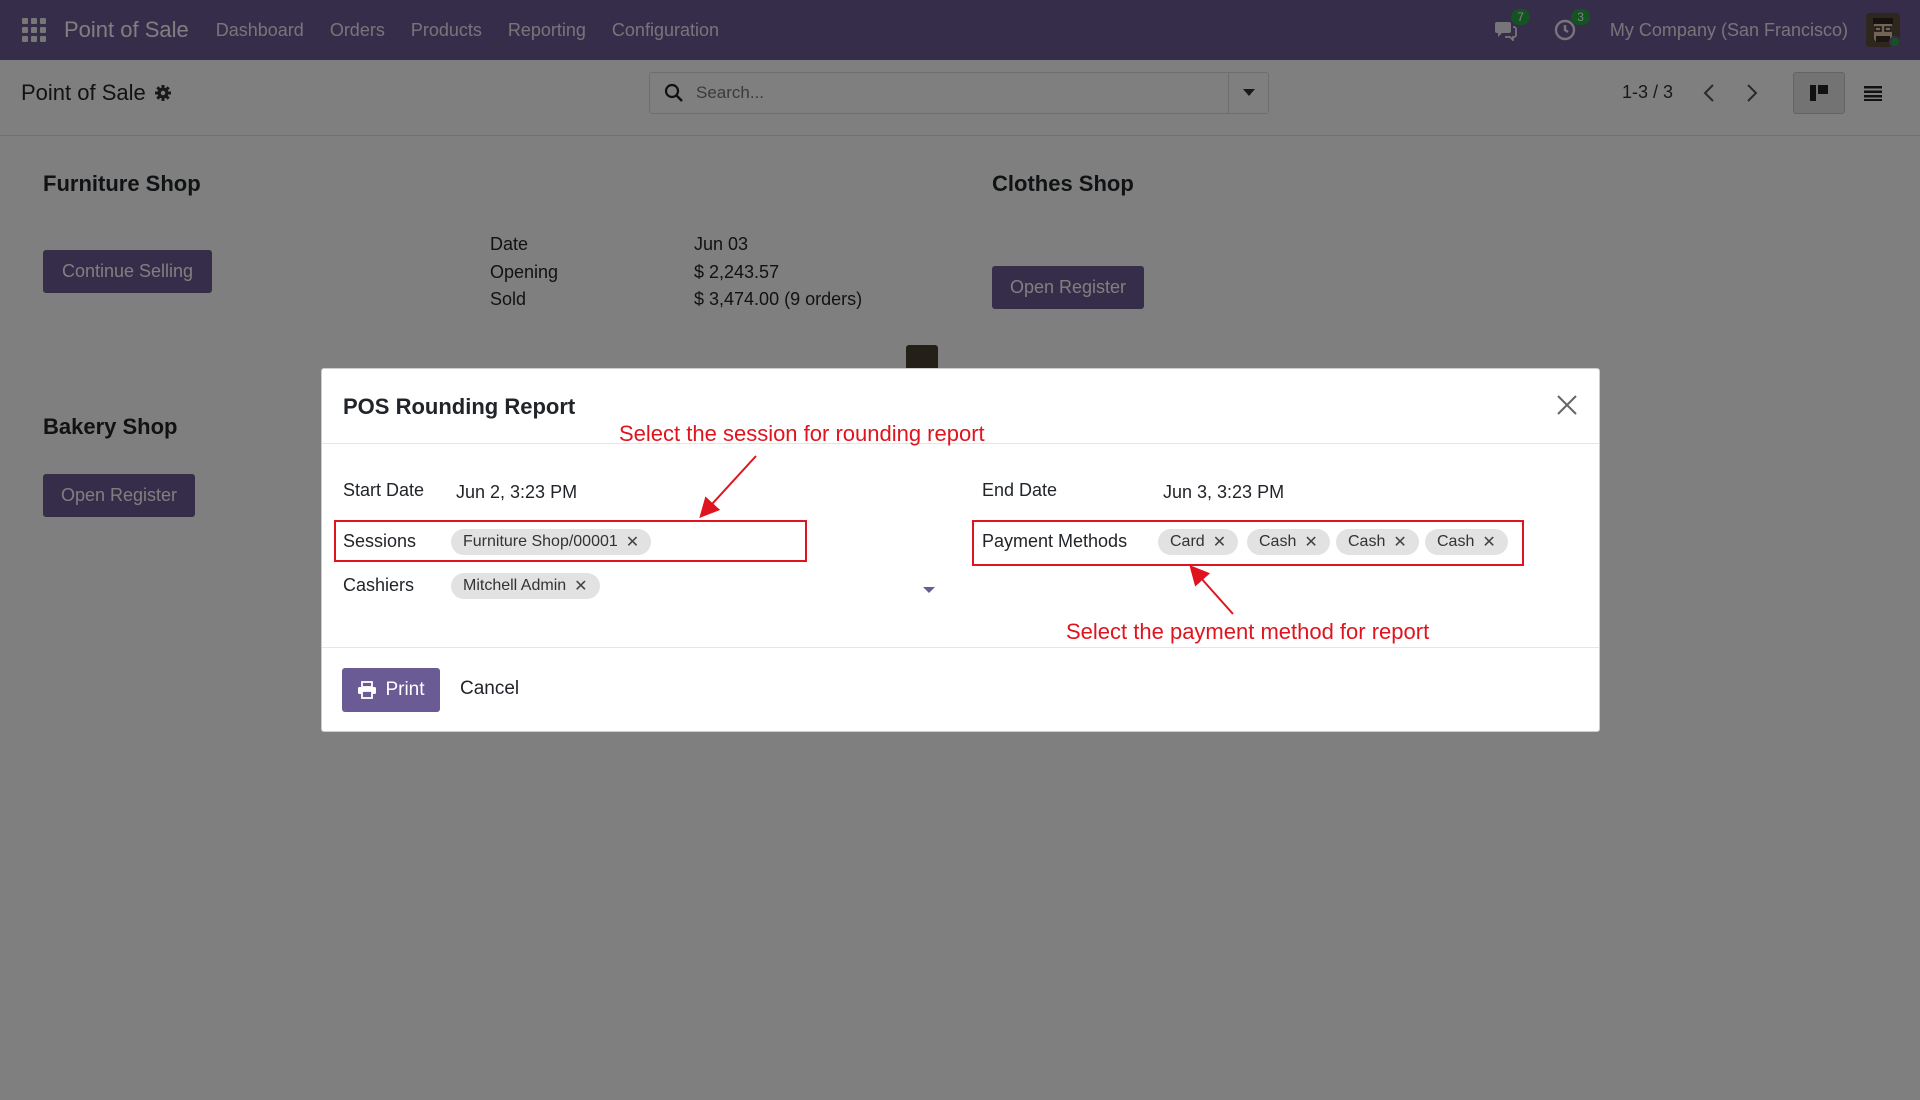  Describe the element at coordinates (1567, 405) in the screenshot. I see `close-icon` at that location.